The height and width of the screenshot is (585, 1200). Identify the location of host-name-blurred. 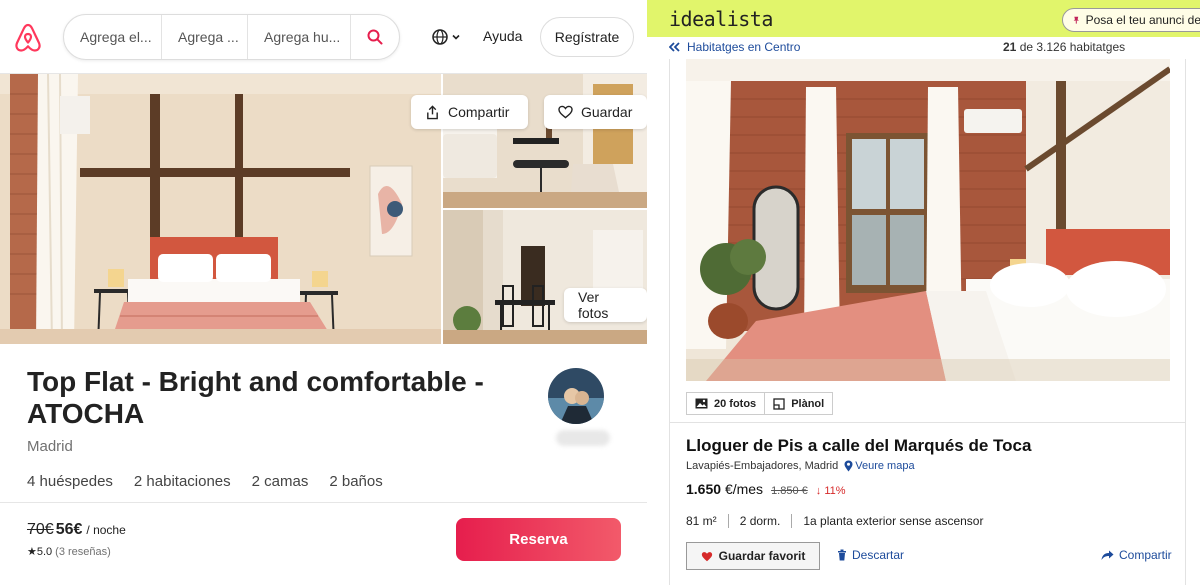
(583, 438).